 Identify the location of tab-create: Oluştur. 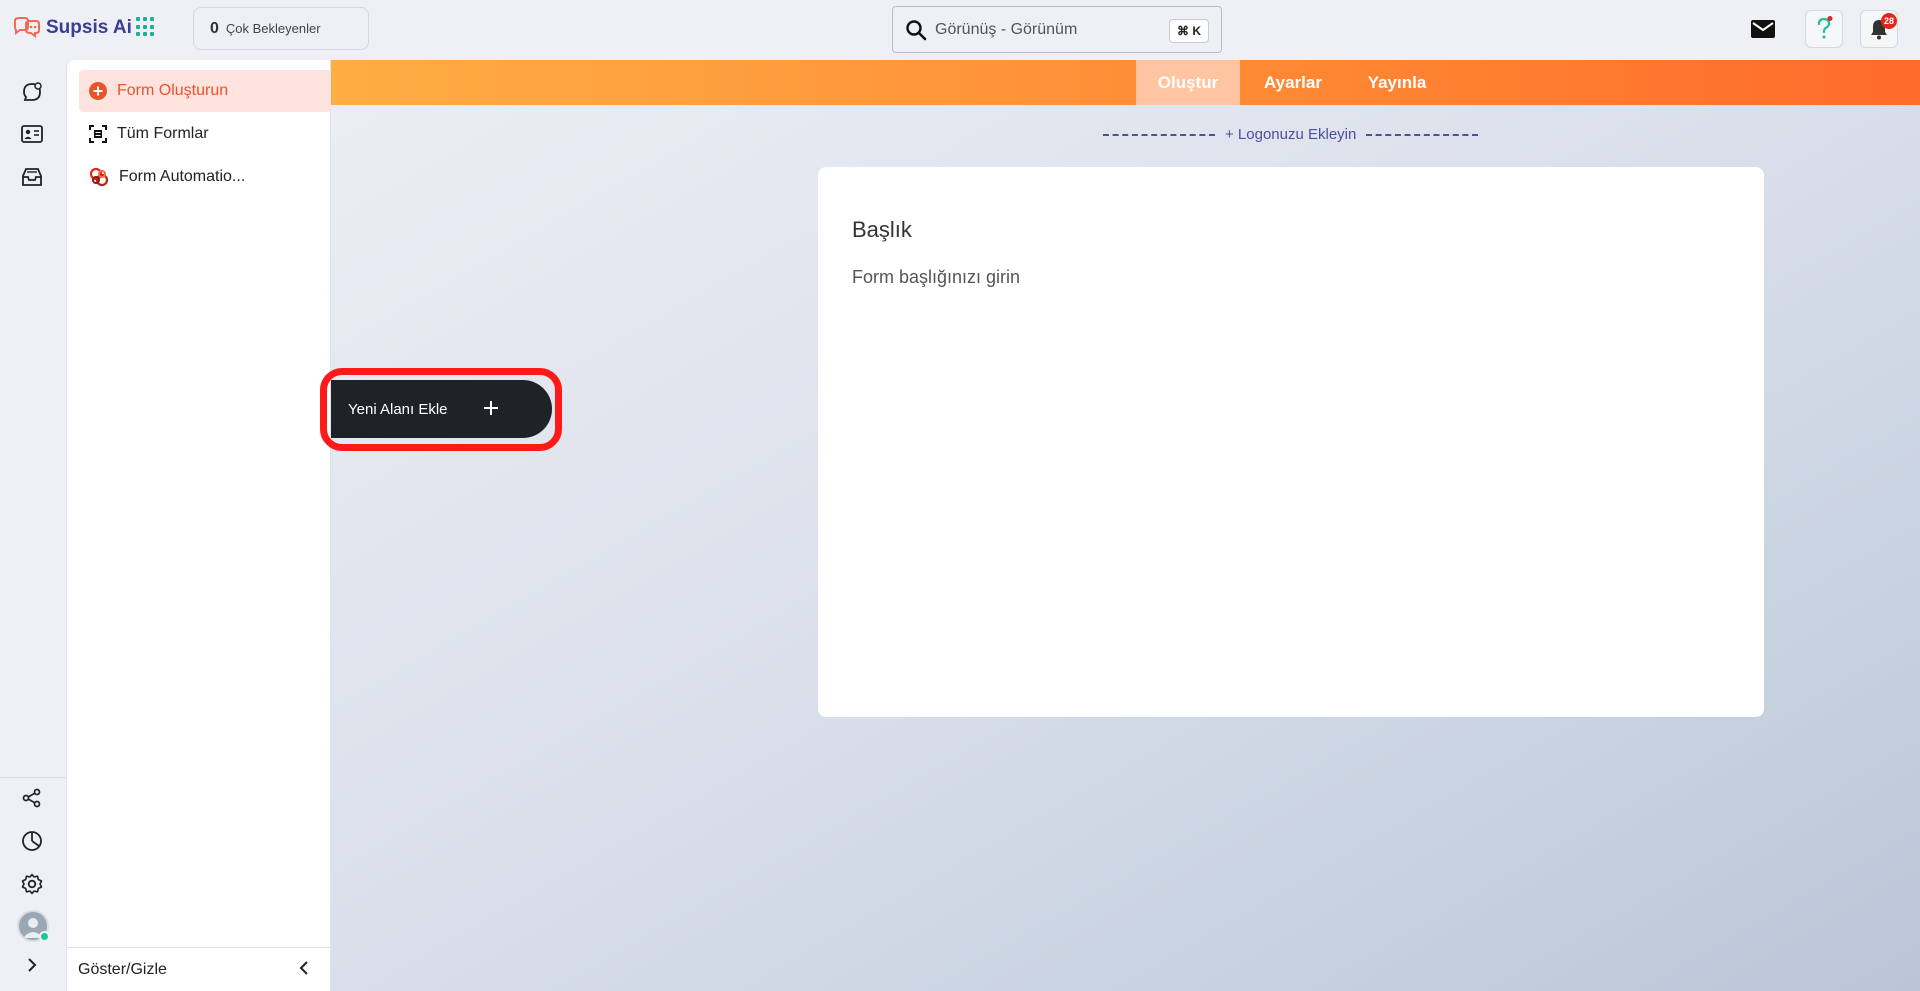
(1188, 82).